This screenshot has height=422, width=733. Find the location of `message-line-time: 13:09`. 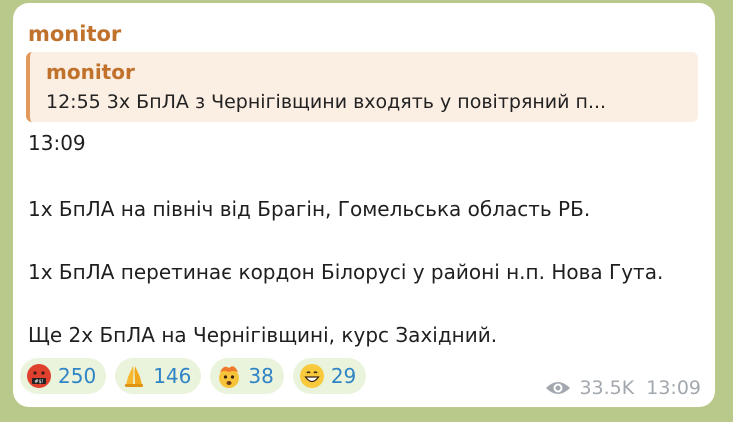

message-line-time: 13:09 is located at coordinates (57, 143).